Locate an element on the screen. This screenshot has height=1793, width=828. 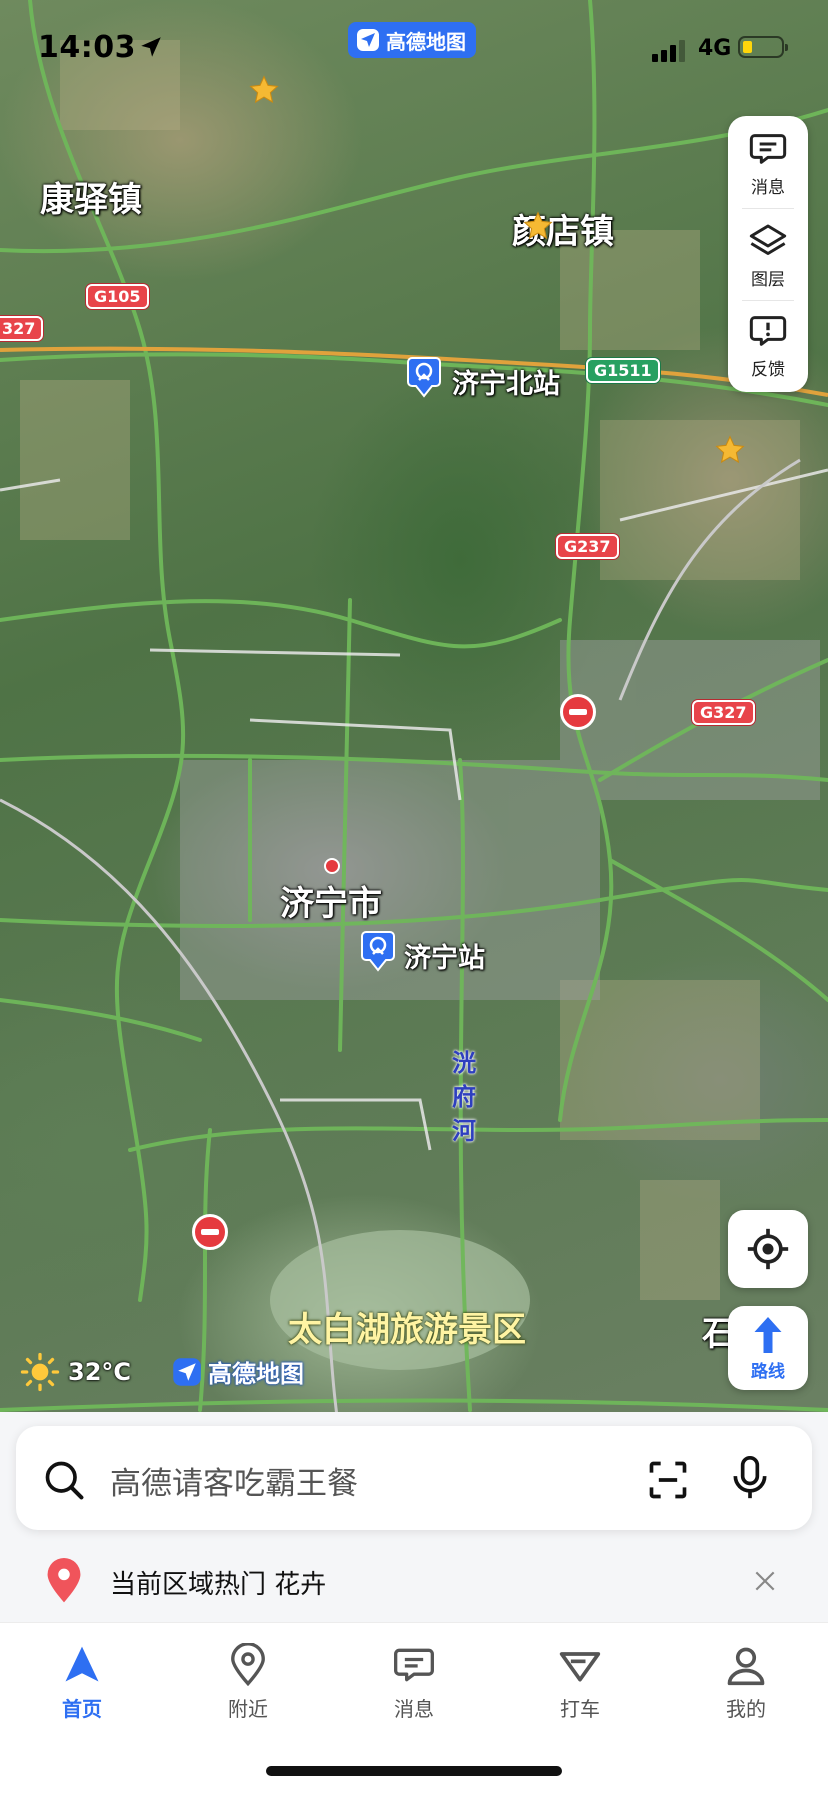
user-profile-icon is located at coordinates (746, 1666).